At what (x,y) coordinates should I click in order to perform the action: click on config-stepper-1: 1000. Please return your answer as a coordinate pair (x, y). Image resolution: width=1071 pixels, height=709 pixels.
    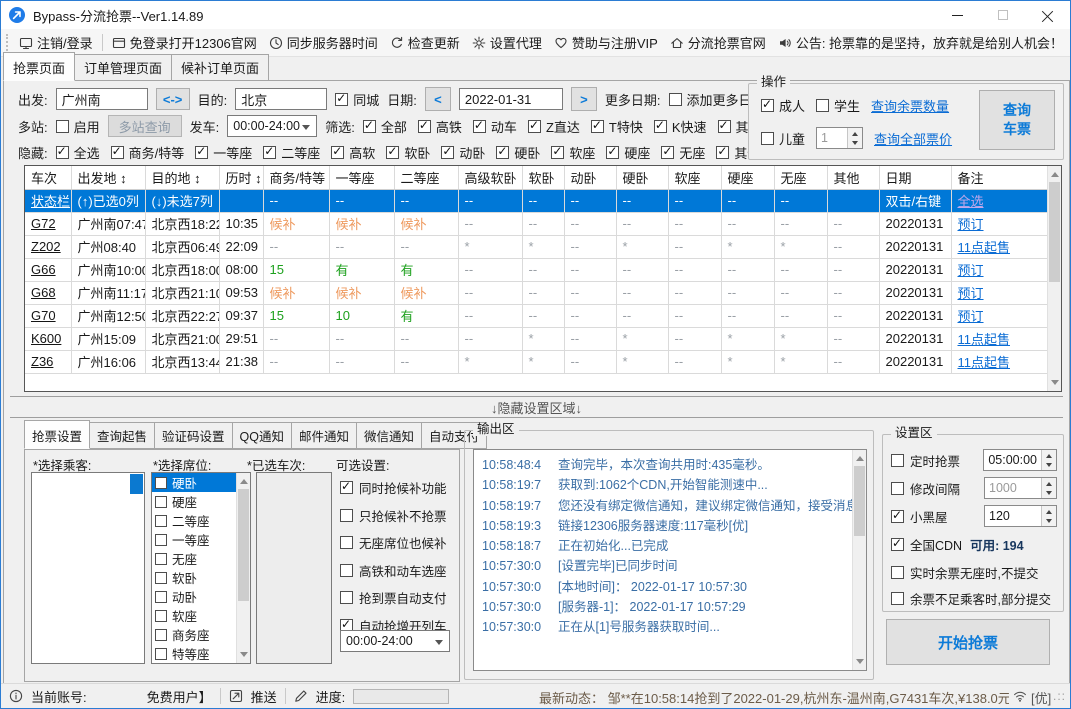
    Looking at the image, I should click on (1020, 488).